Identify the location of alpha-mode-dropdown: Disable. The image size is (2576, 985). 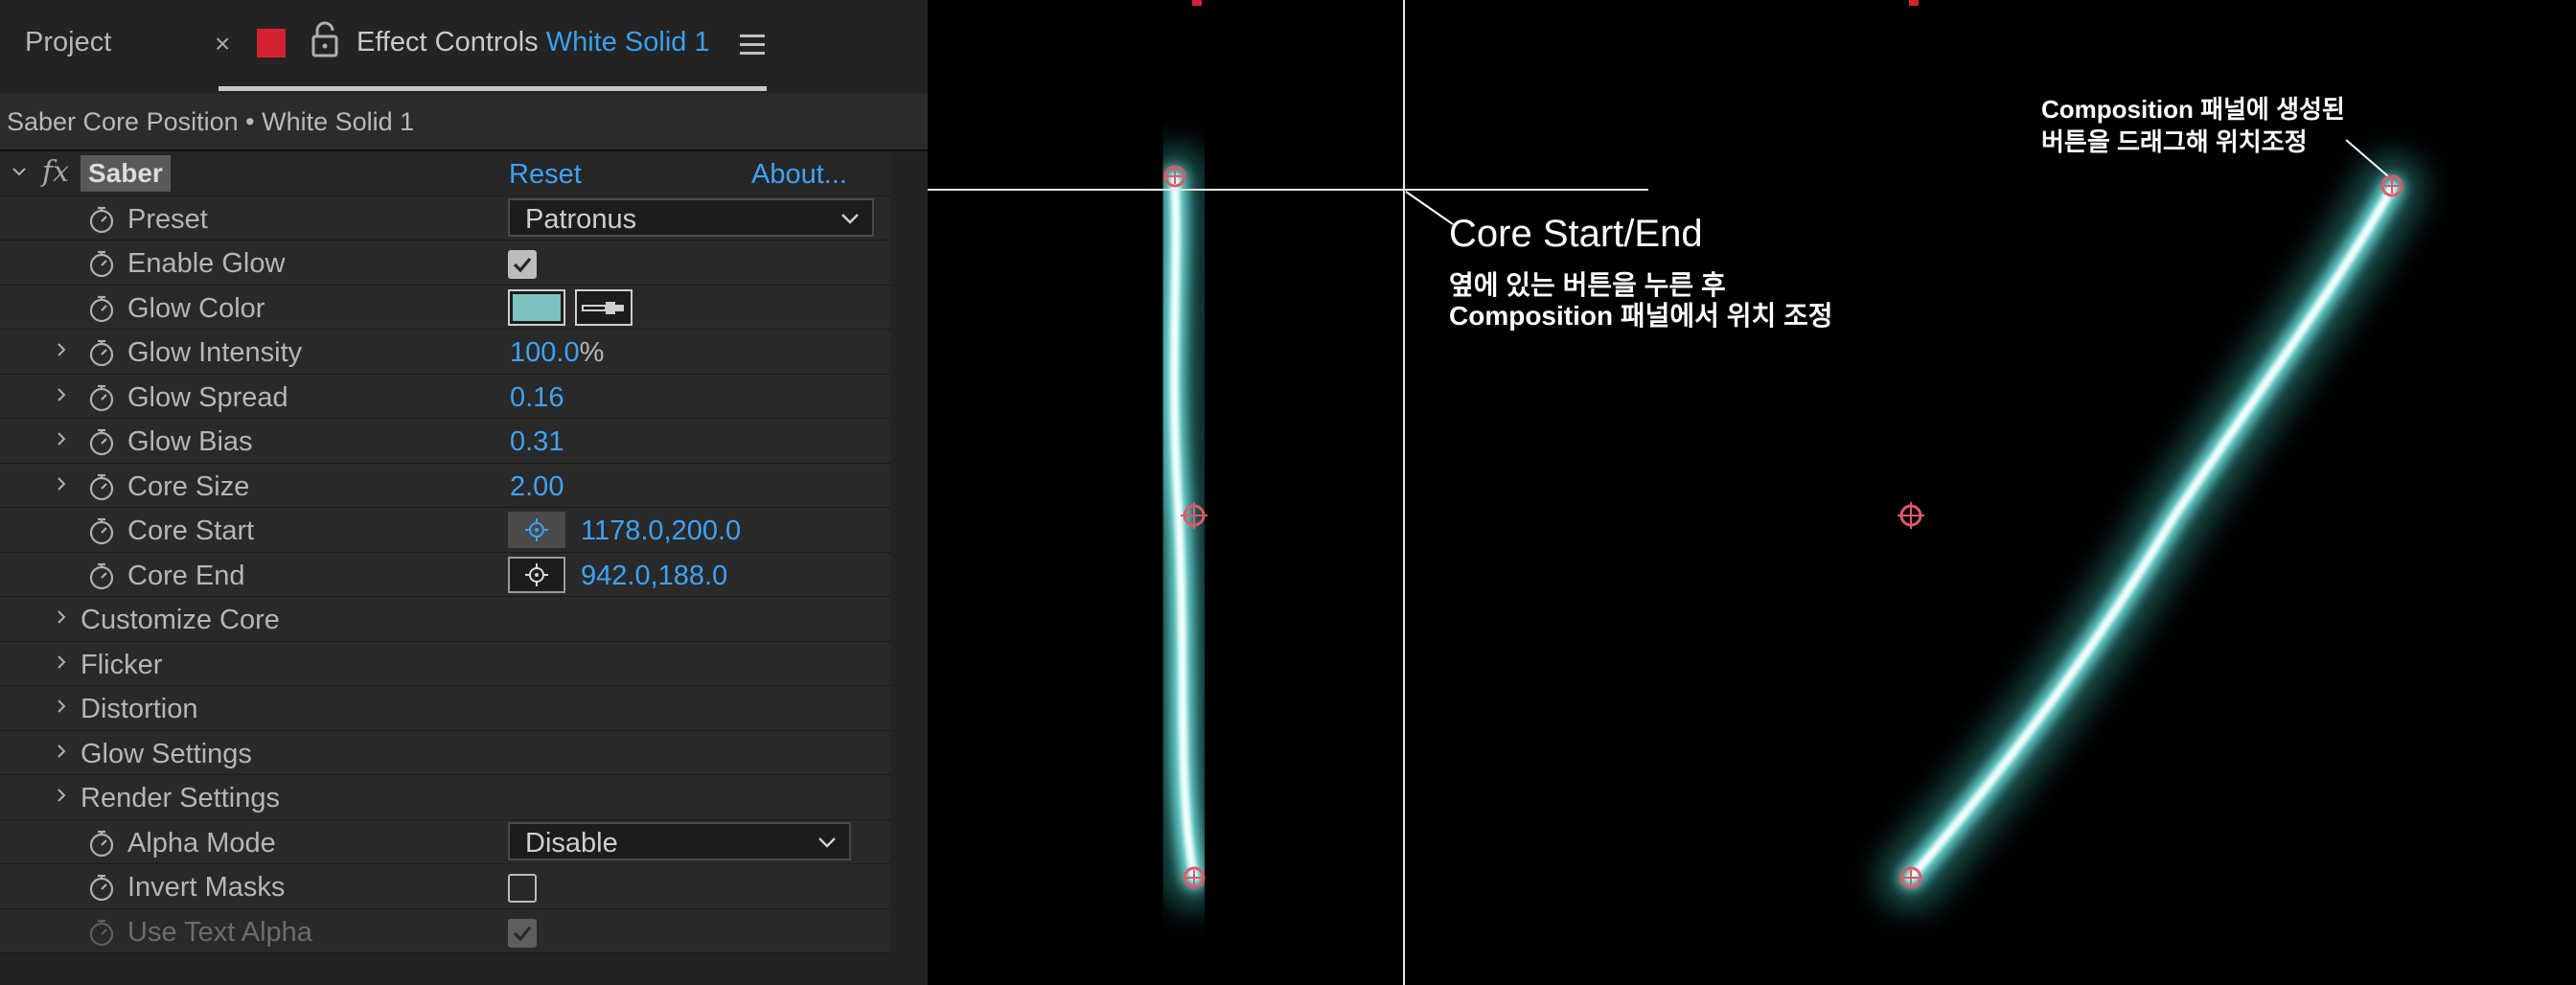
(679, 841).